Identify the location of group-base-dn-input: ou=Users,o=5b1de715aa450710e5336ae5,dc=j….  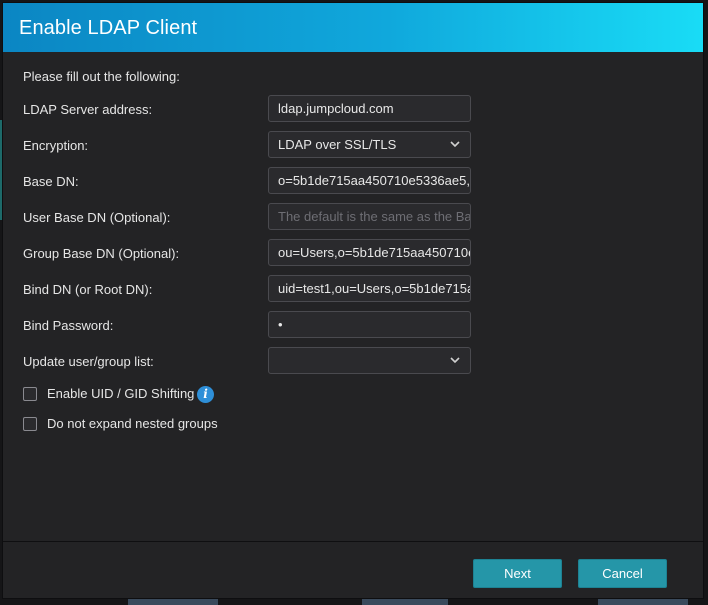
(369, 252).